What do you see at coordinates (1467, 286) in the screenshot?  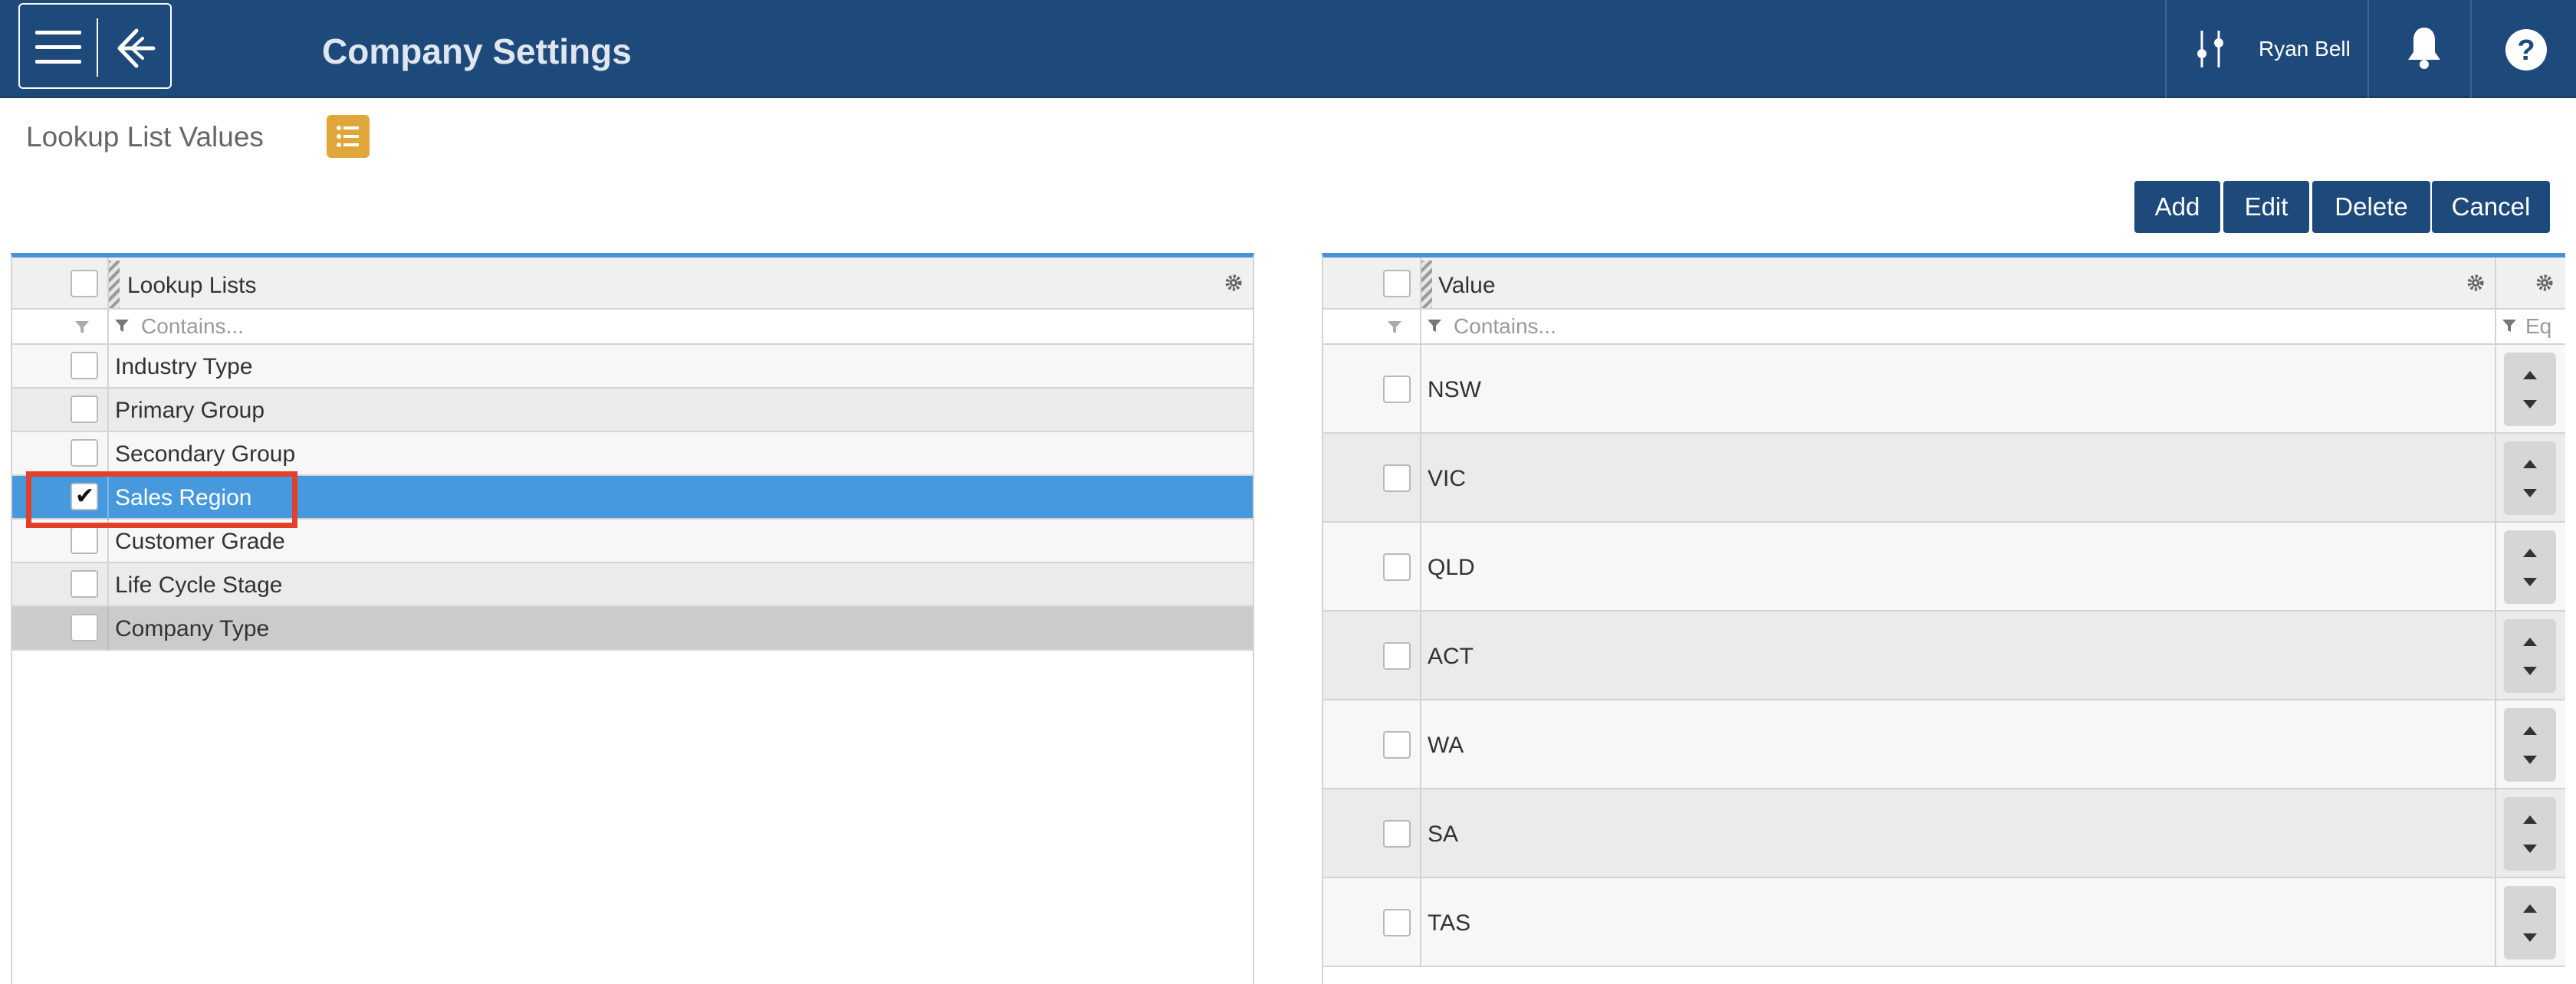 I see `column-header-value: Value` at bounding box center [1467, 286].